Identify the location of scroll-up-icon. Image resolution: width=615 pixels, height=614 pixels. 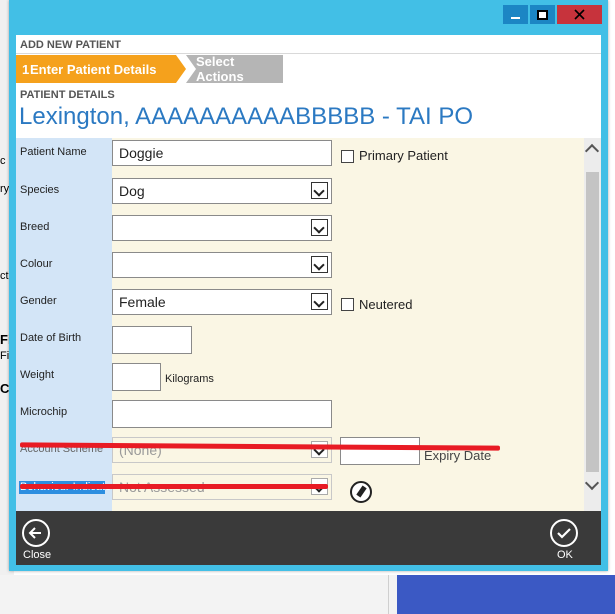
(592, 151).